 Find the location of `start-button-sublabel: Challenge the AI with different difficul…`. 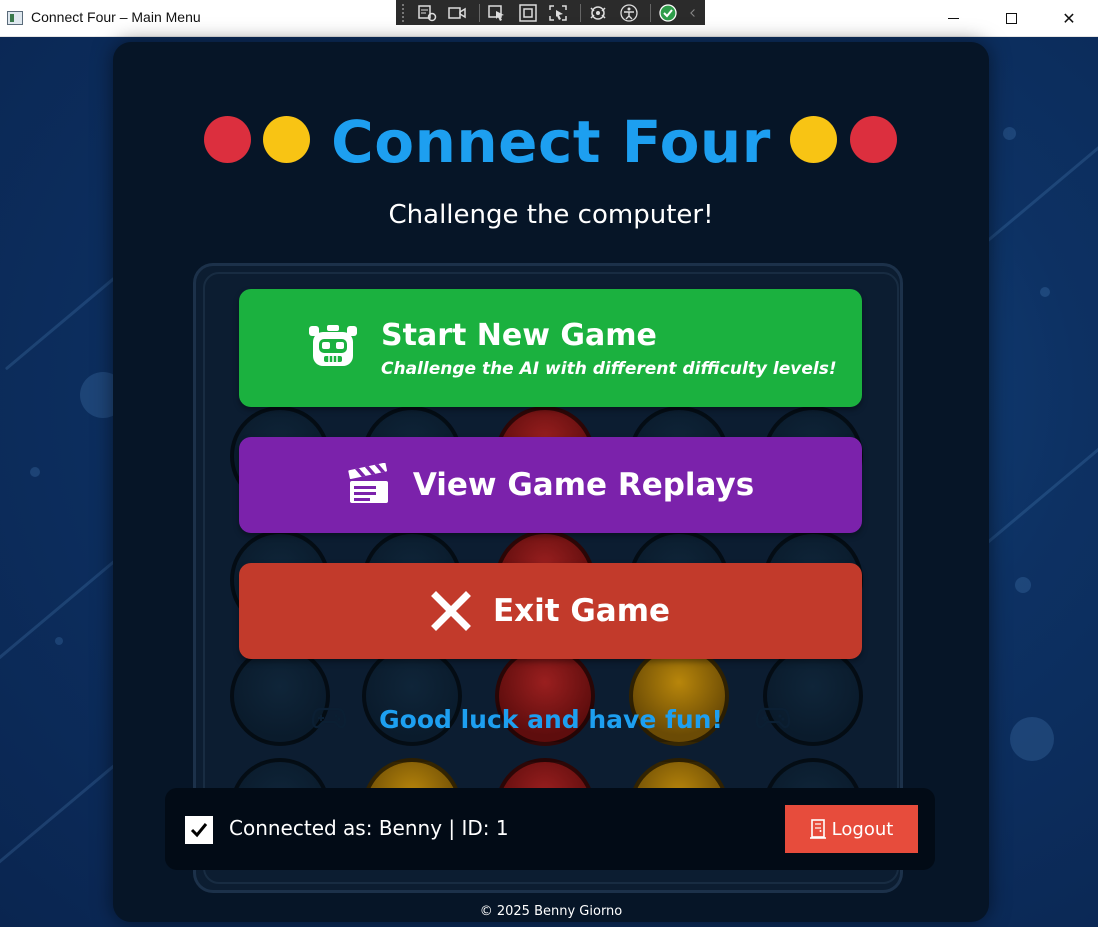

start-button-sublabel: Challenge the AI with different difficul… is located at coordinates (609, 368).